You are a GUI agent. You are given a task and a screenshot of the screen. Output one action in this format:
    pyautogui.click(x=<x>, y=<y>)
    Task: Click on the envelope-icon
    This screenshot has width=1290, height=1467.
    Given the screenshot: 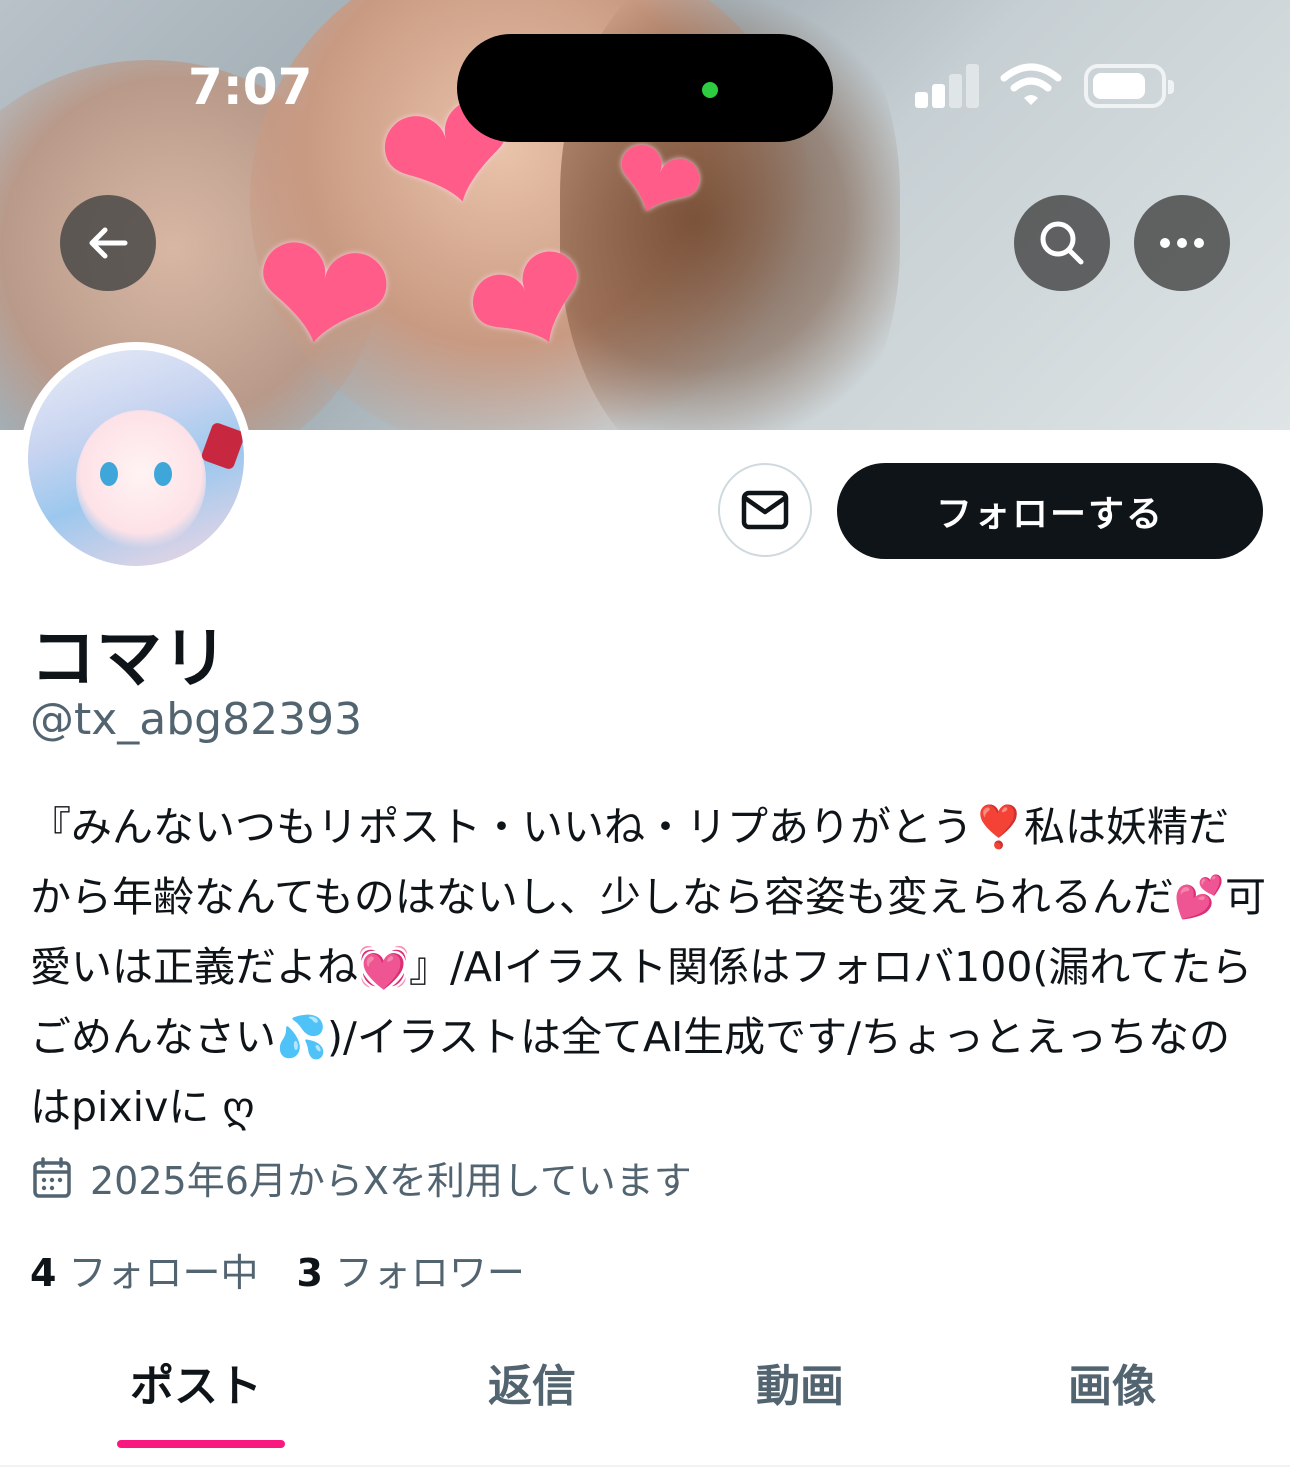 What is the action you would take?
    pyautogui.click(x=765, y=510)
    